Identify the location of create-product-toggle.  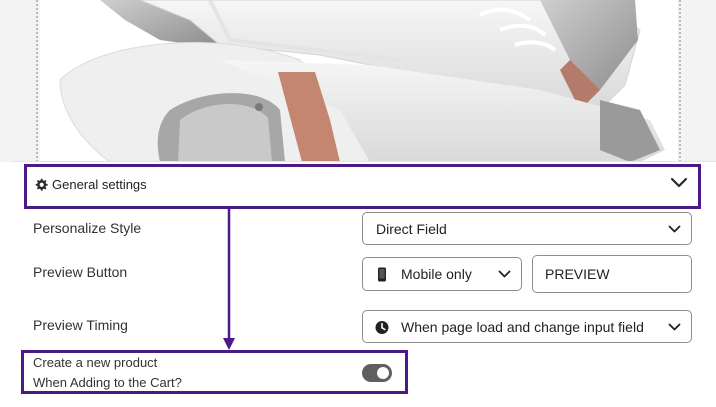
(377, 373).